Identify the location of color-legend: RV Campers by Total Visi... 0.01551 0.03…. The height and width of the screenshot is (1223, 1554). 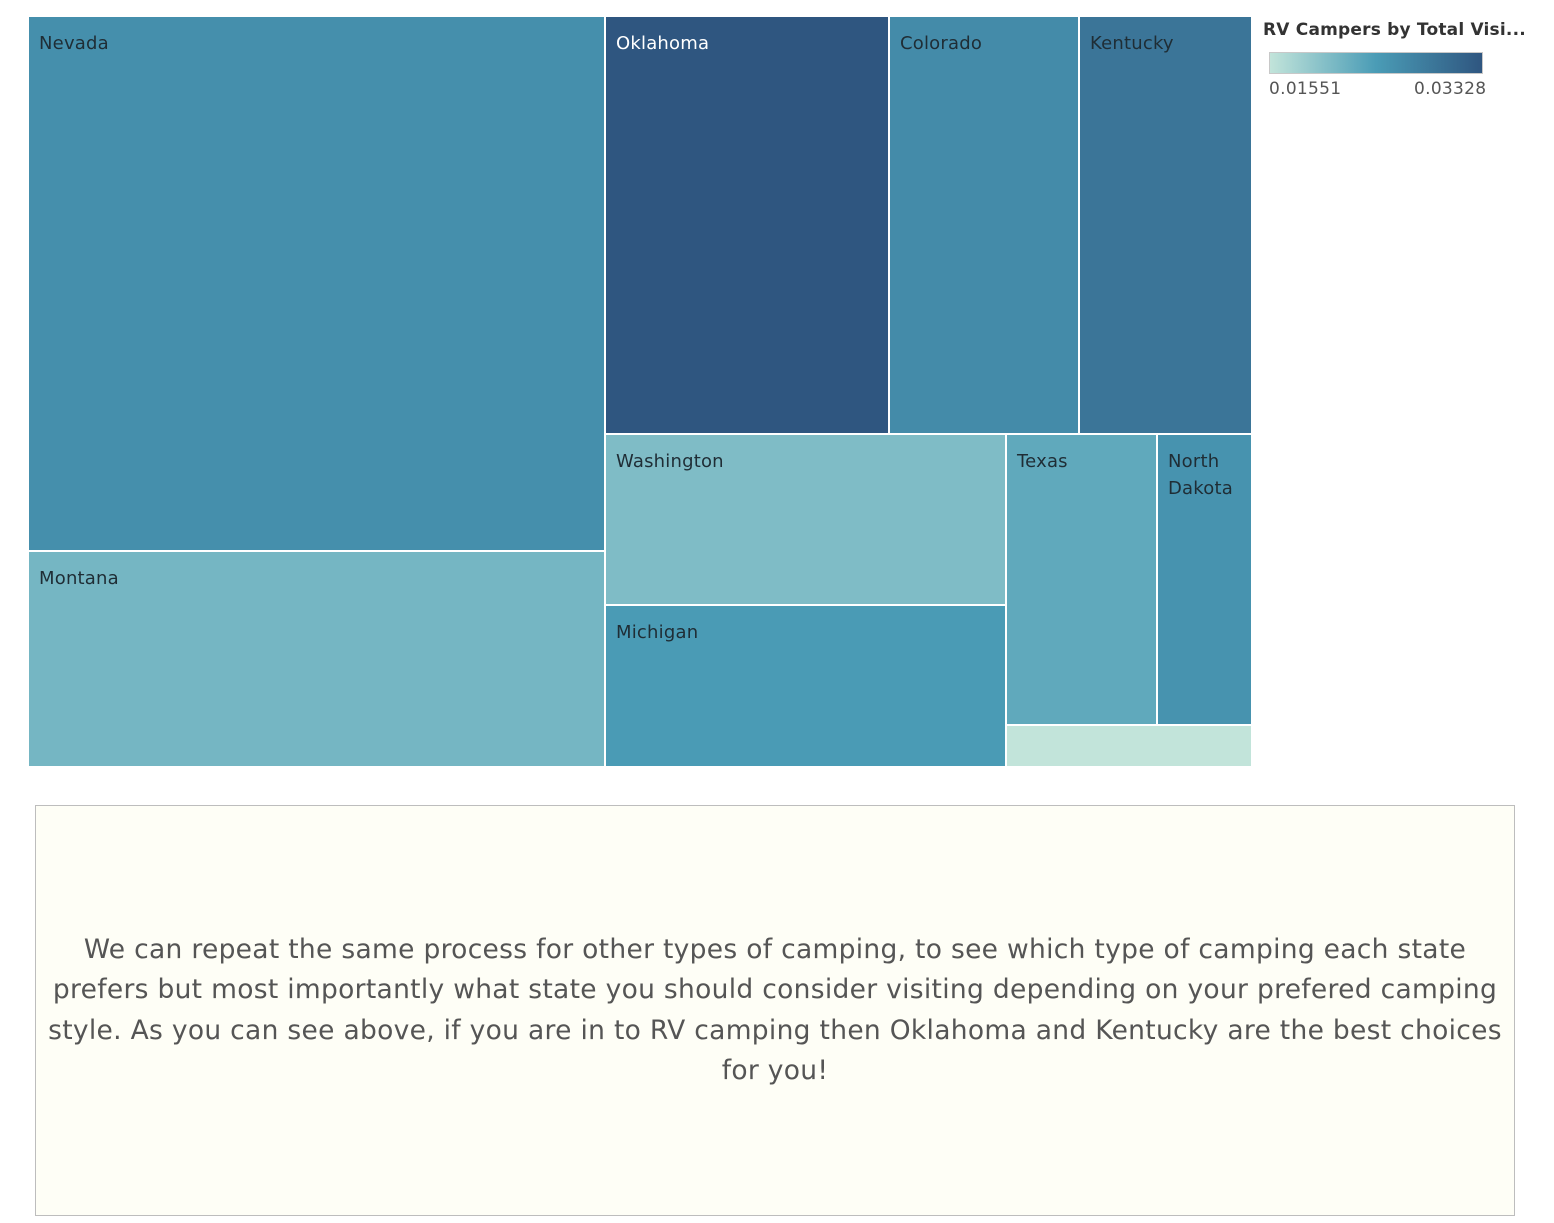
(1394, 57).